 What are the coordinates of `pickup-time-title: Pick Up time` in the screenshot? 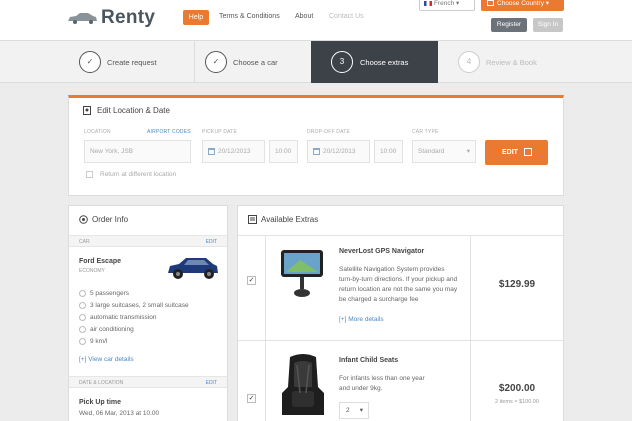 It's located at (100, 402).